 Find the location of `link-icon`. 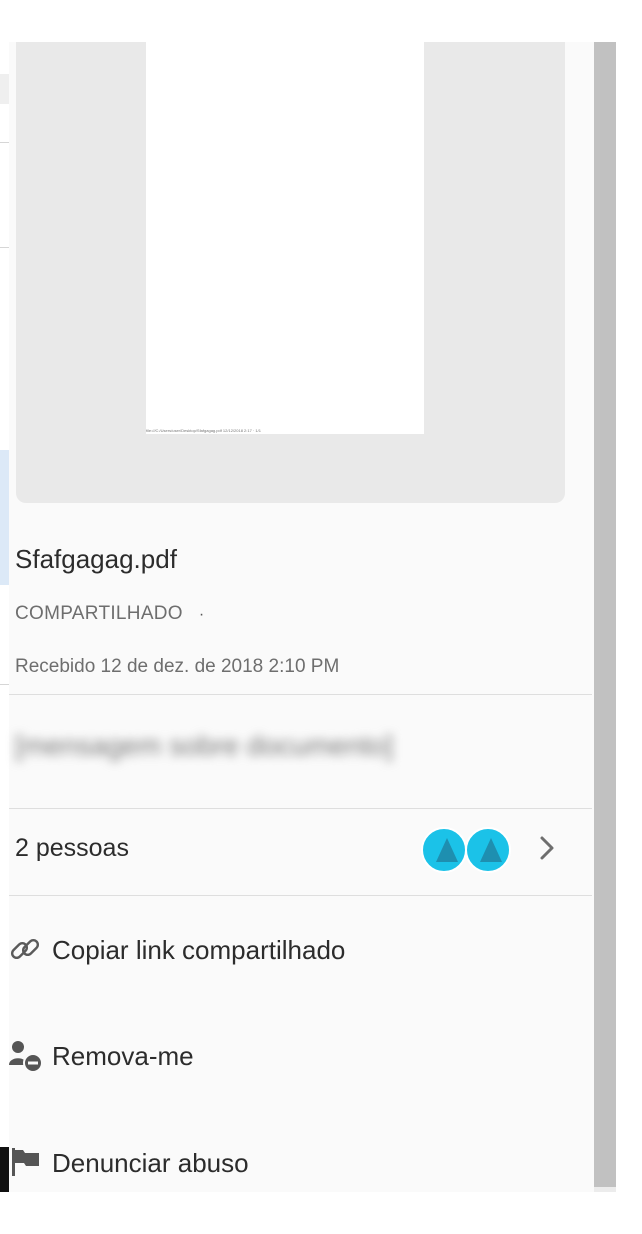

link-icon is located at coordinates (25, 949).